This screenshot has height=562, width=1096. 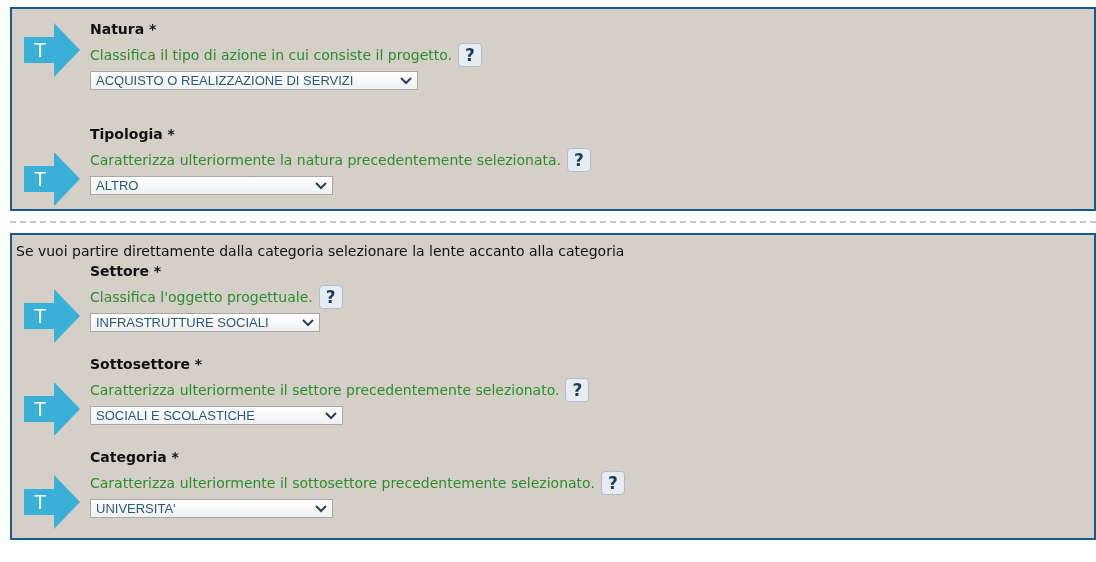 What do you see at coordinates (326, 160) in the screenshot?
I see `field-description: Caratterizza ulteriormente la natura precedentemente selezionata.` at bounding box center [326, 160].